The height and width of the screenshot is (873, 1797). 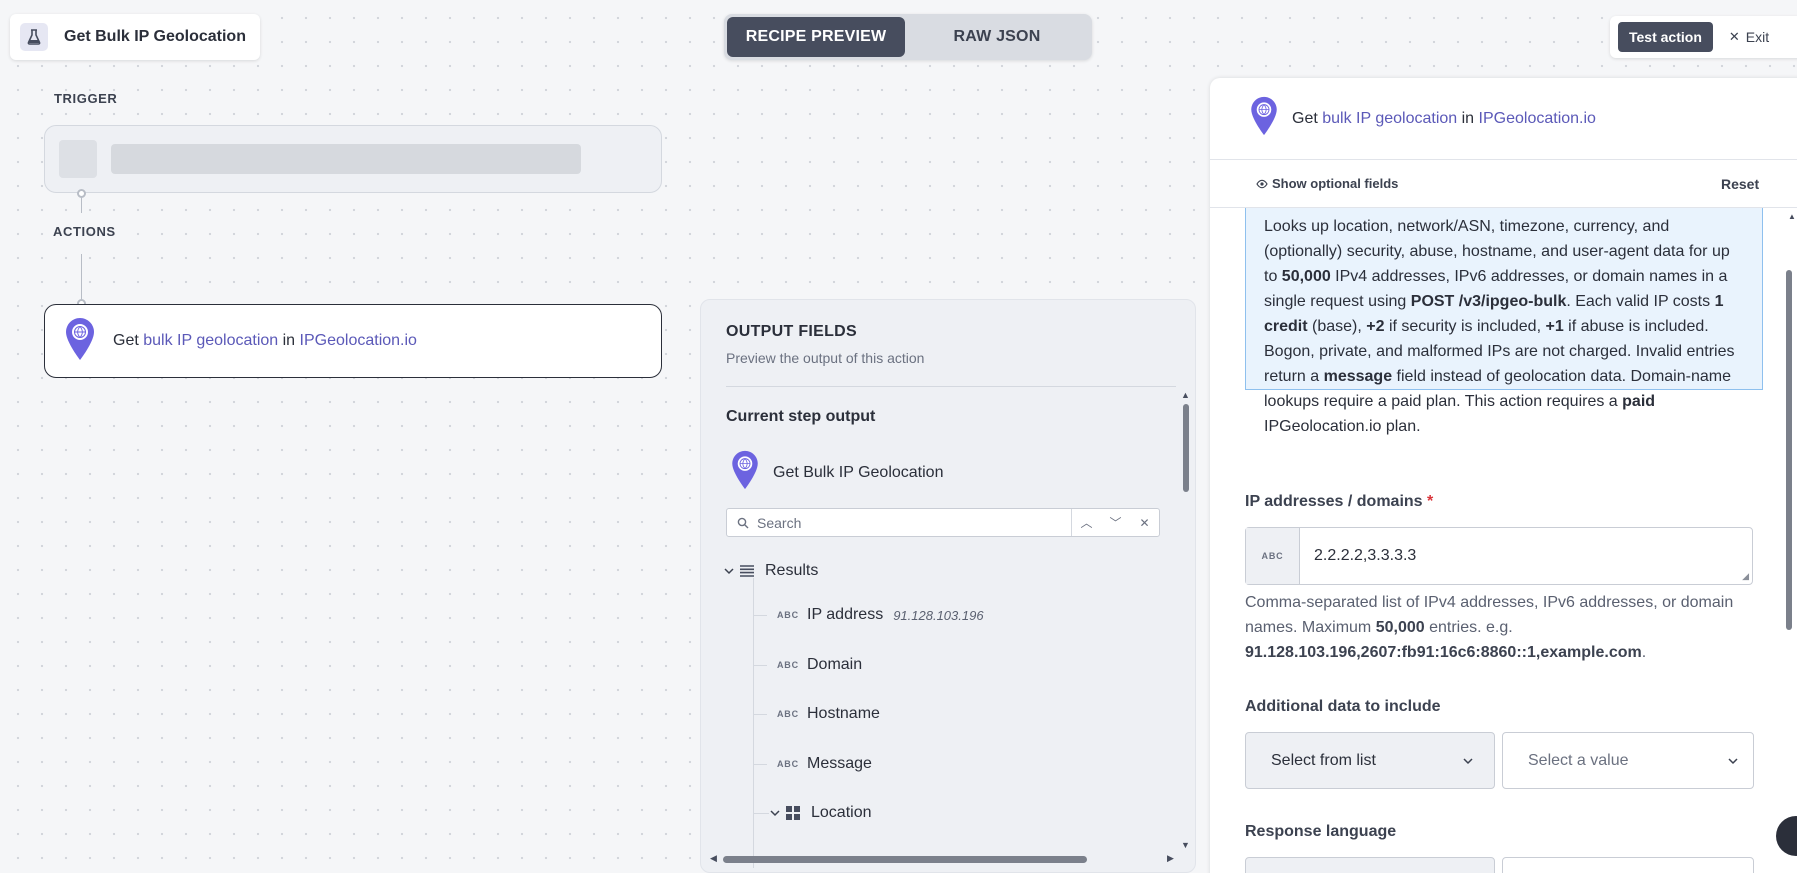 I want to click on required-marker: *, so click(x=1430, y=501).